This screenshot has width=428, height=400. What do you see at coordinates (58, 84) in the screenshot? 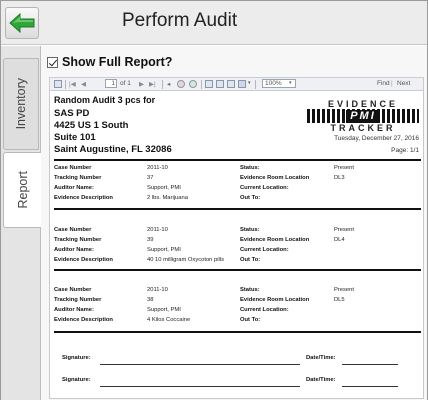
I see `toolbar-toggle-icon` at bounding box center [58, 84].